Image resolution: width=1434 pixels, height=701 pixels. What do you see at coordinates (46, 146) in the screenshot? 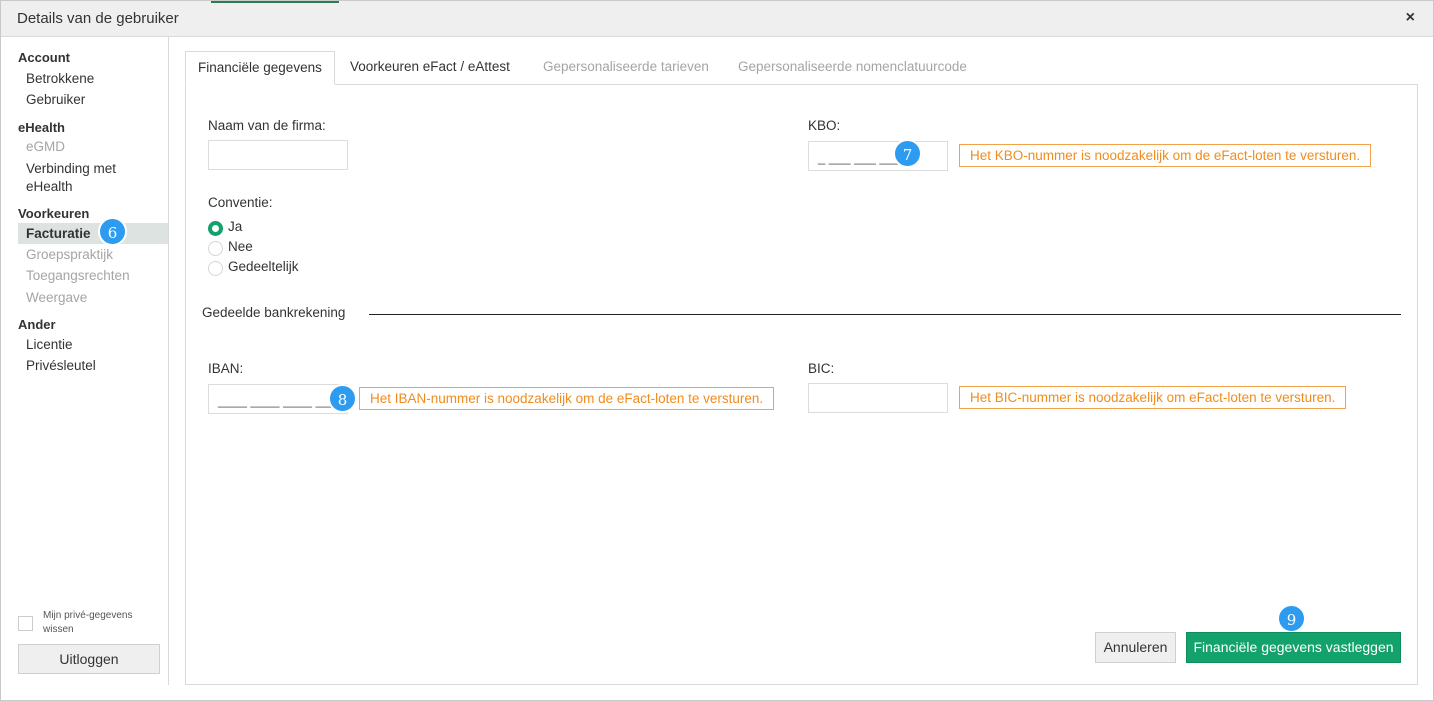
I see `sidebar-item-egmd: eGMD` at bounding box center [46, 146].